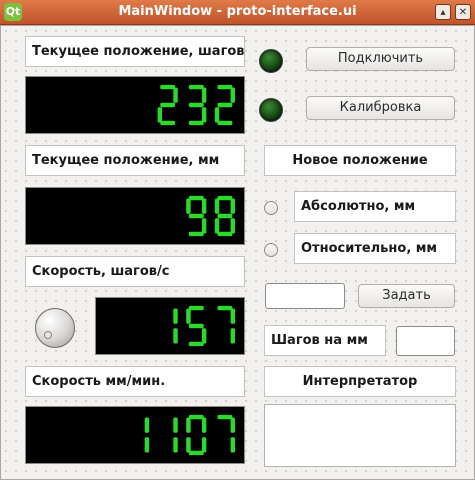  I want to click on position-steps-lcd-display, so click(196, 105).